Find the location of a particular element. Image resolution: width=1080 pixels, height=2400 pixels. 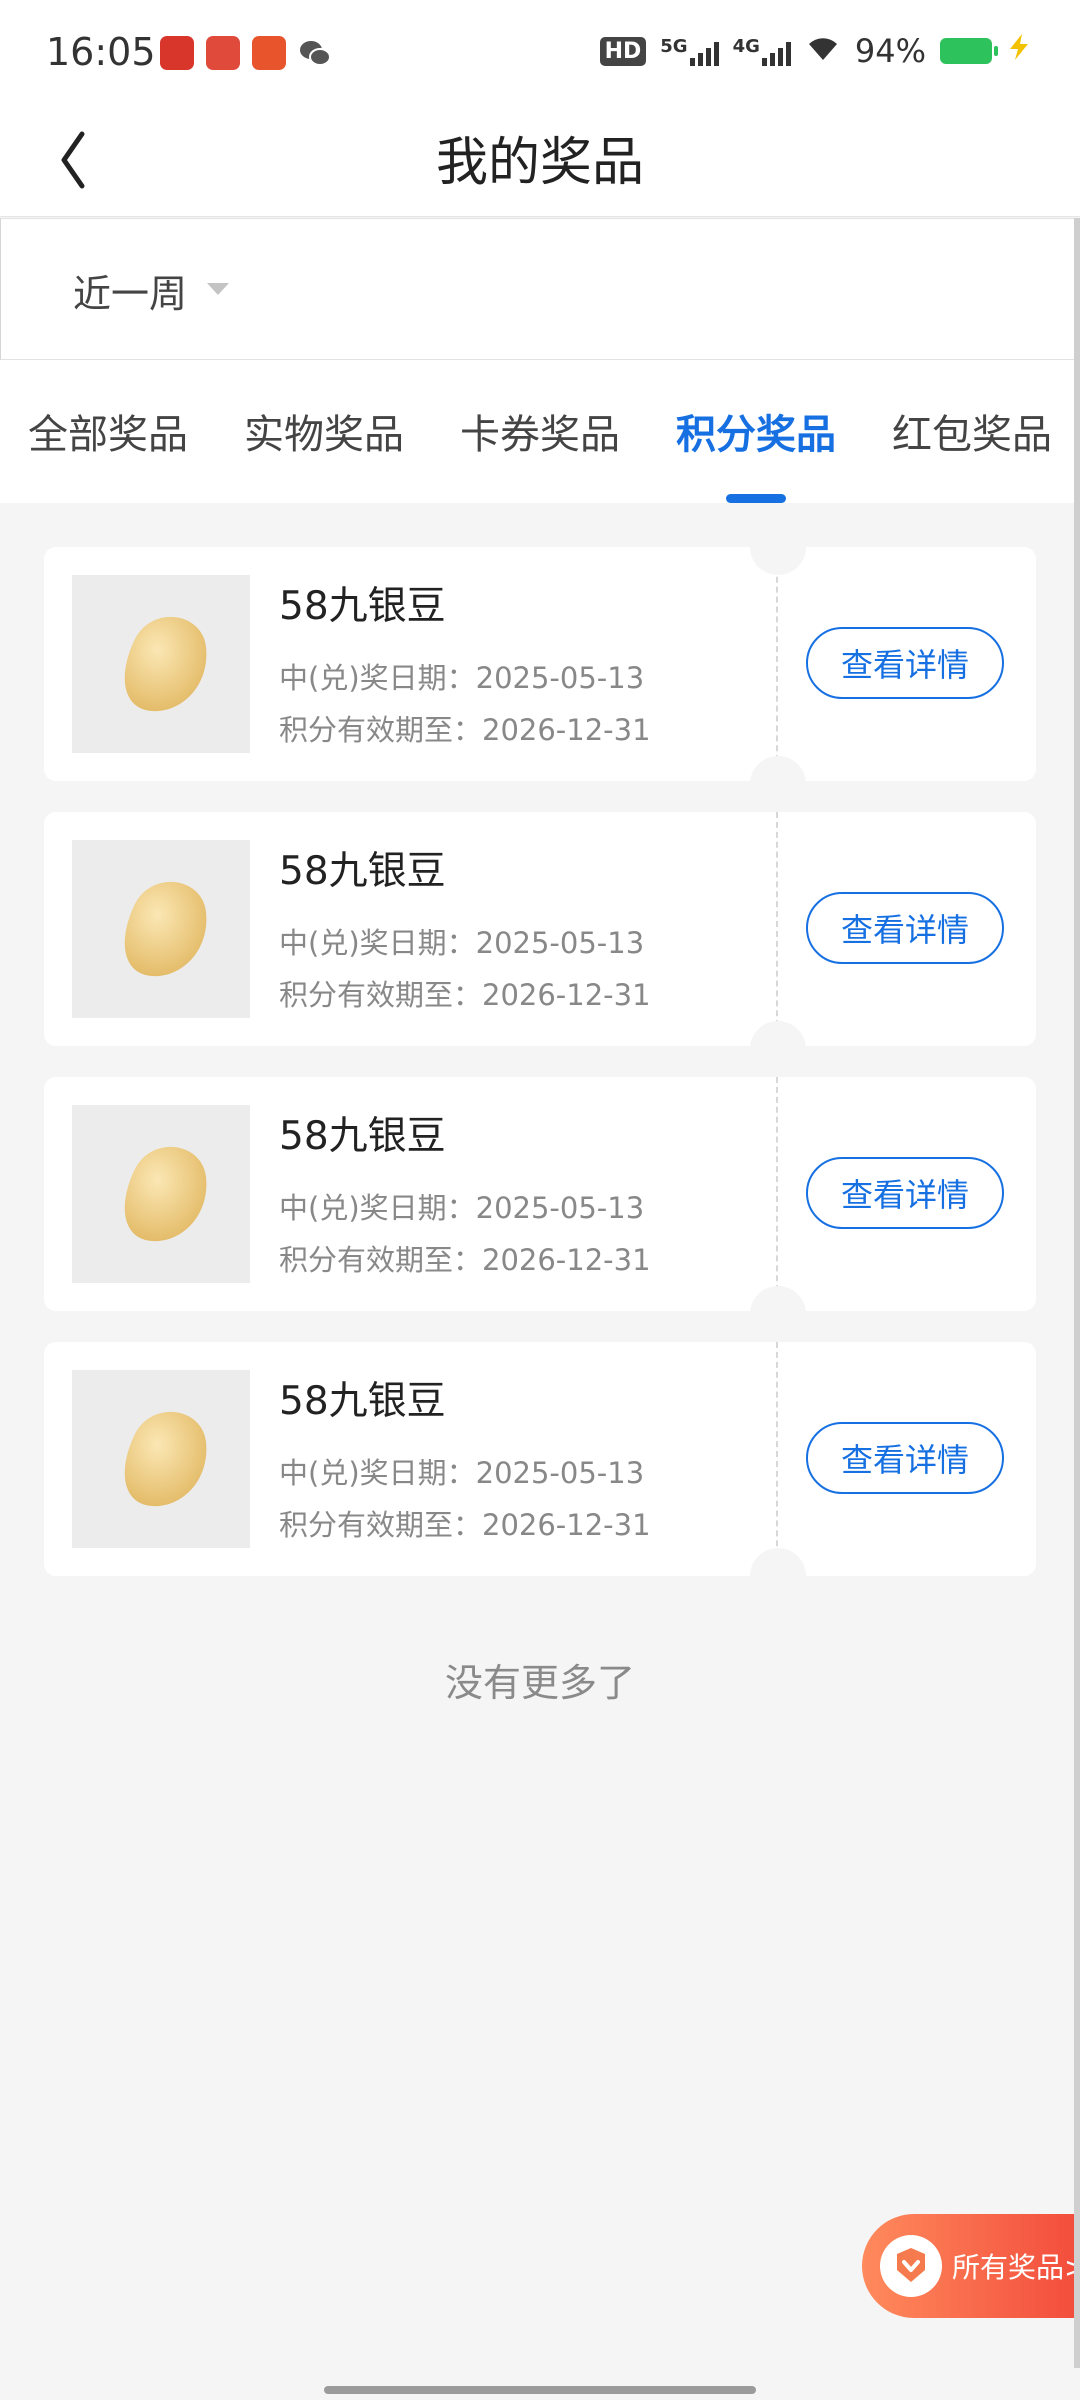

period-filter-label: 近一周 is located at coordinates (130, 290).